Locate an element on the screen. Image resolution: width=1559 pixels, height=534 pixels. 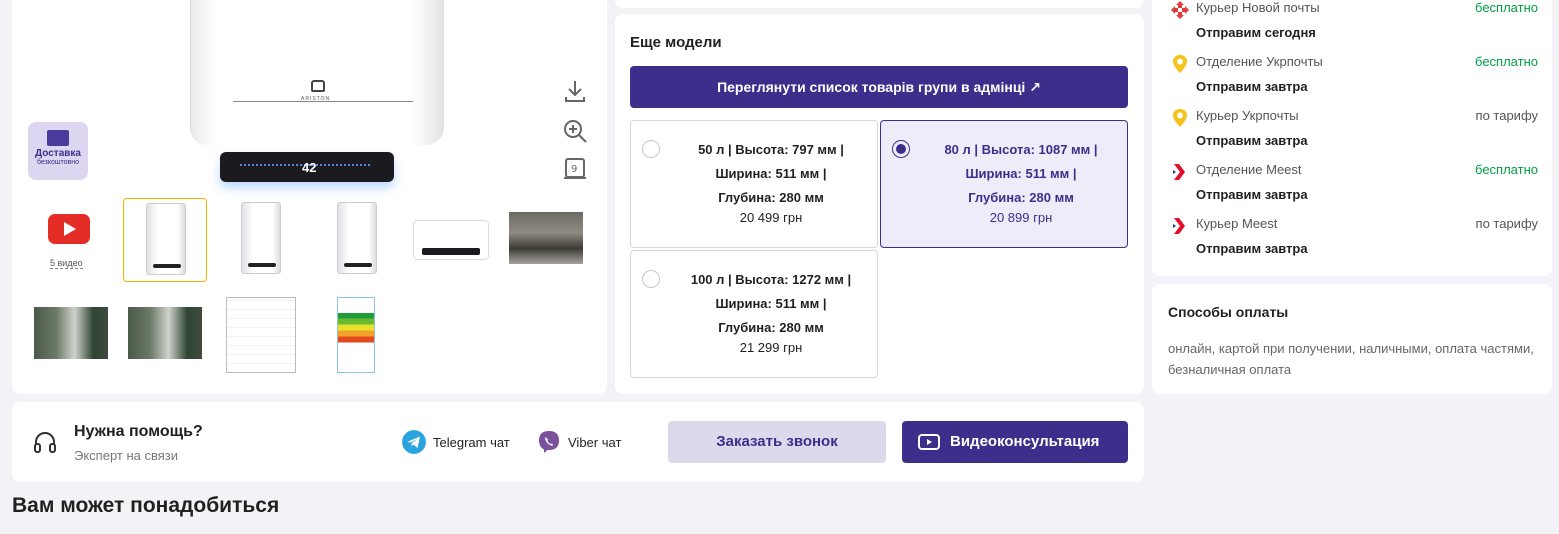
svg-text: 9 is located at coordinates (574, 169).